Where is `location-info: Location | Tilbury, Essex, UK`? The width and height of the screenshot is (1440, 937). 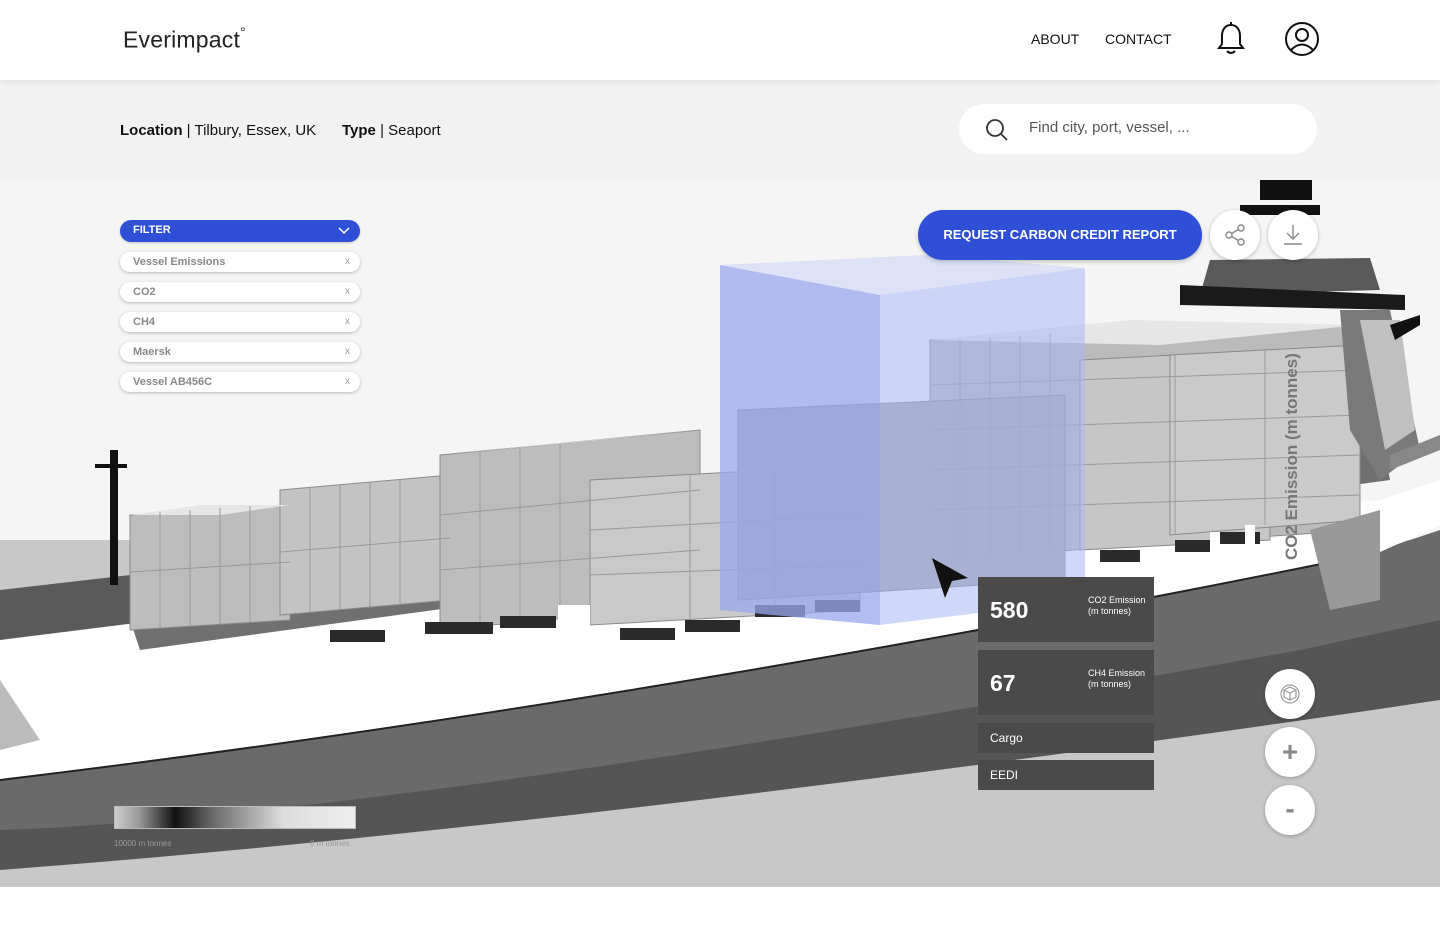 location-info: Location | Tilbury, Essex, UK is located at coordinates (218, 130).